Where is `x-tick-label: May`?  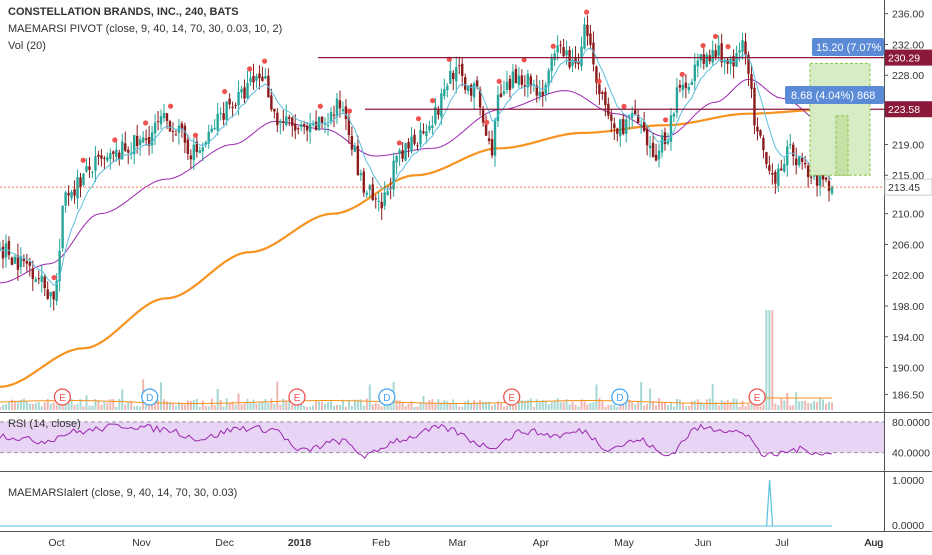
x-tick-label: May is located at coordinates (624, 543).